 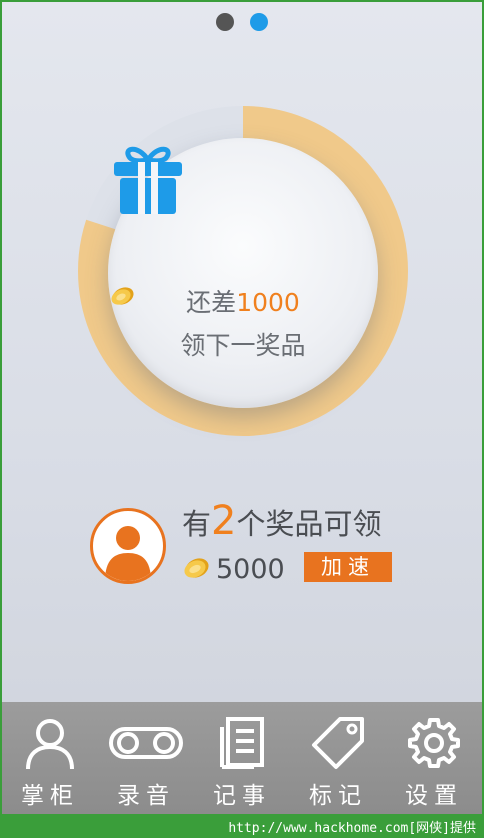 I want to click on prize-prefix: 有, so click(x=197, y=524).